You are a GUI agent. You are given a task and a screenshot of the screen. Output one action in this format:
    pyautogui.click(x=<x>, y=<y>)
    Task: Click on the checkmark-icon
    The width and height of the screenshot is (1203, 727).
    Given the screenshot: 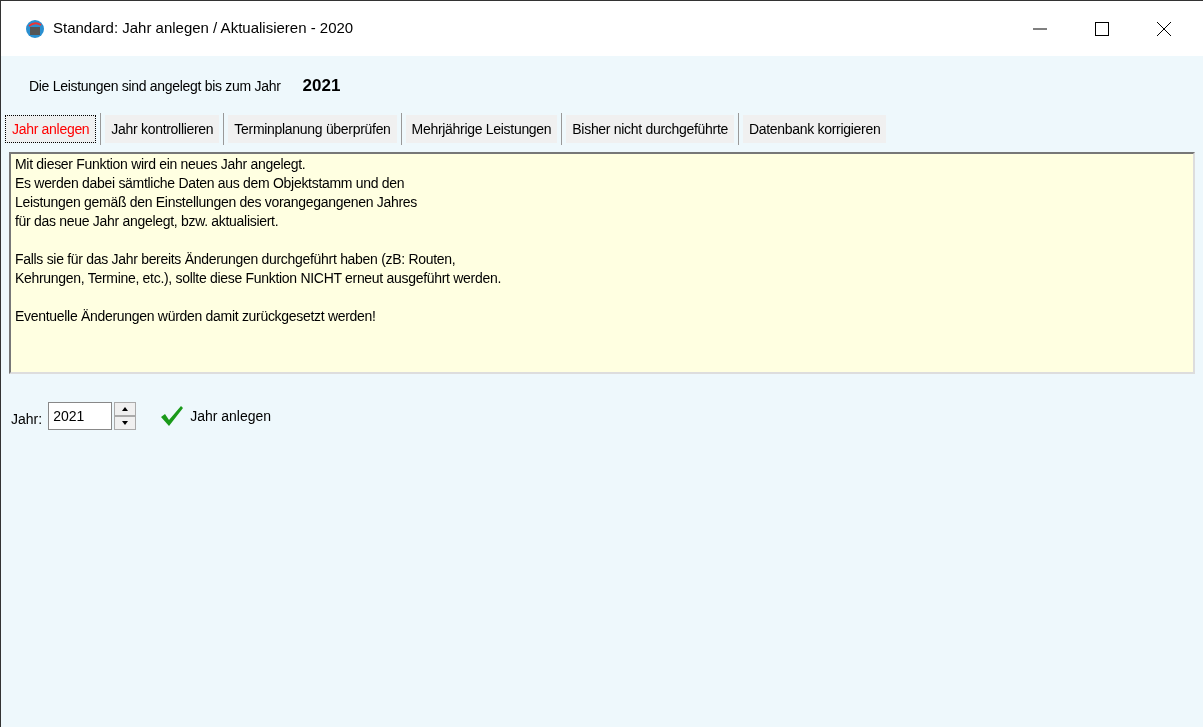 What is the action you would take?
    pyautogui.click(x=172, y=416)
    